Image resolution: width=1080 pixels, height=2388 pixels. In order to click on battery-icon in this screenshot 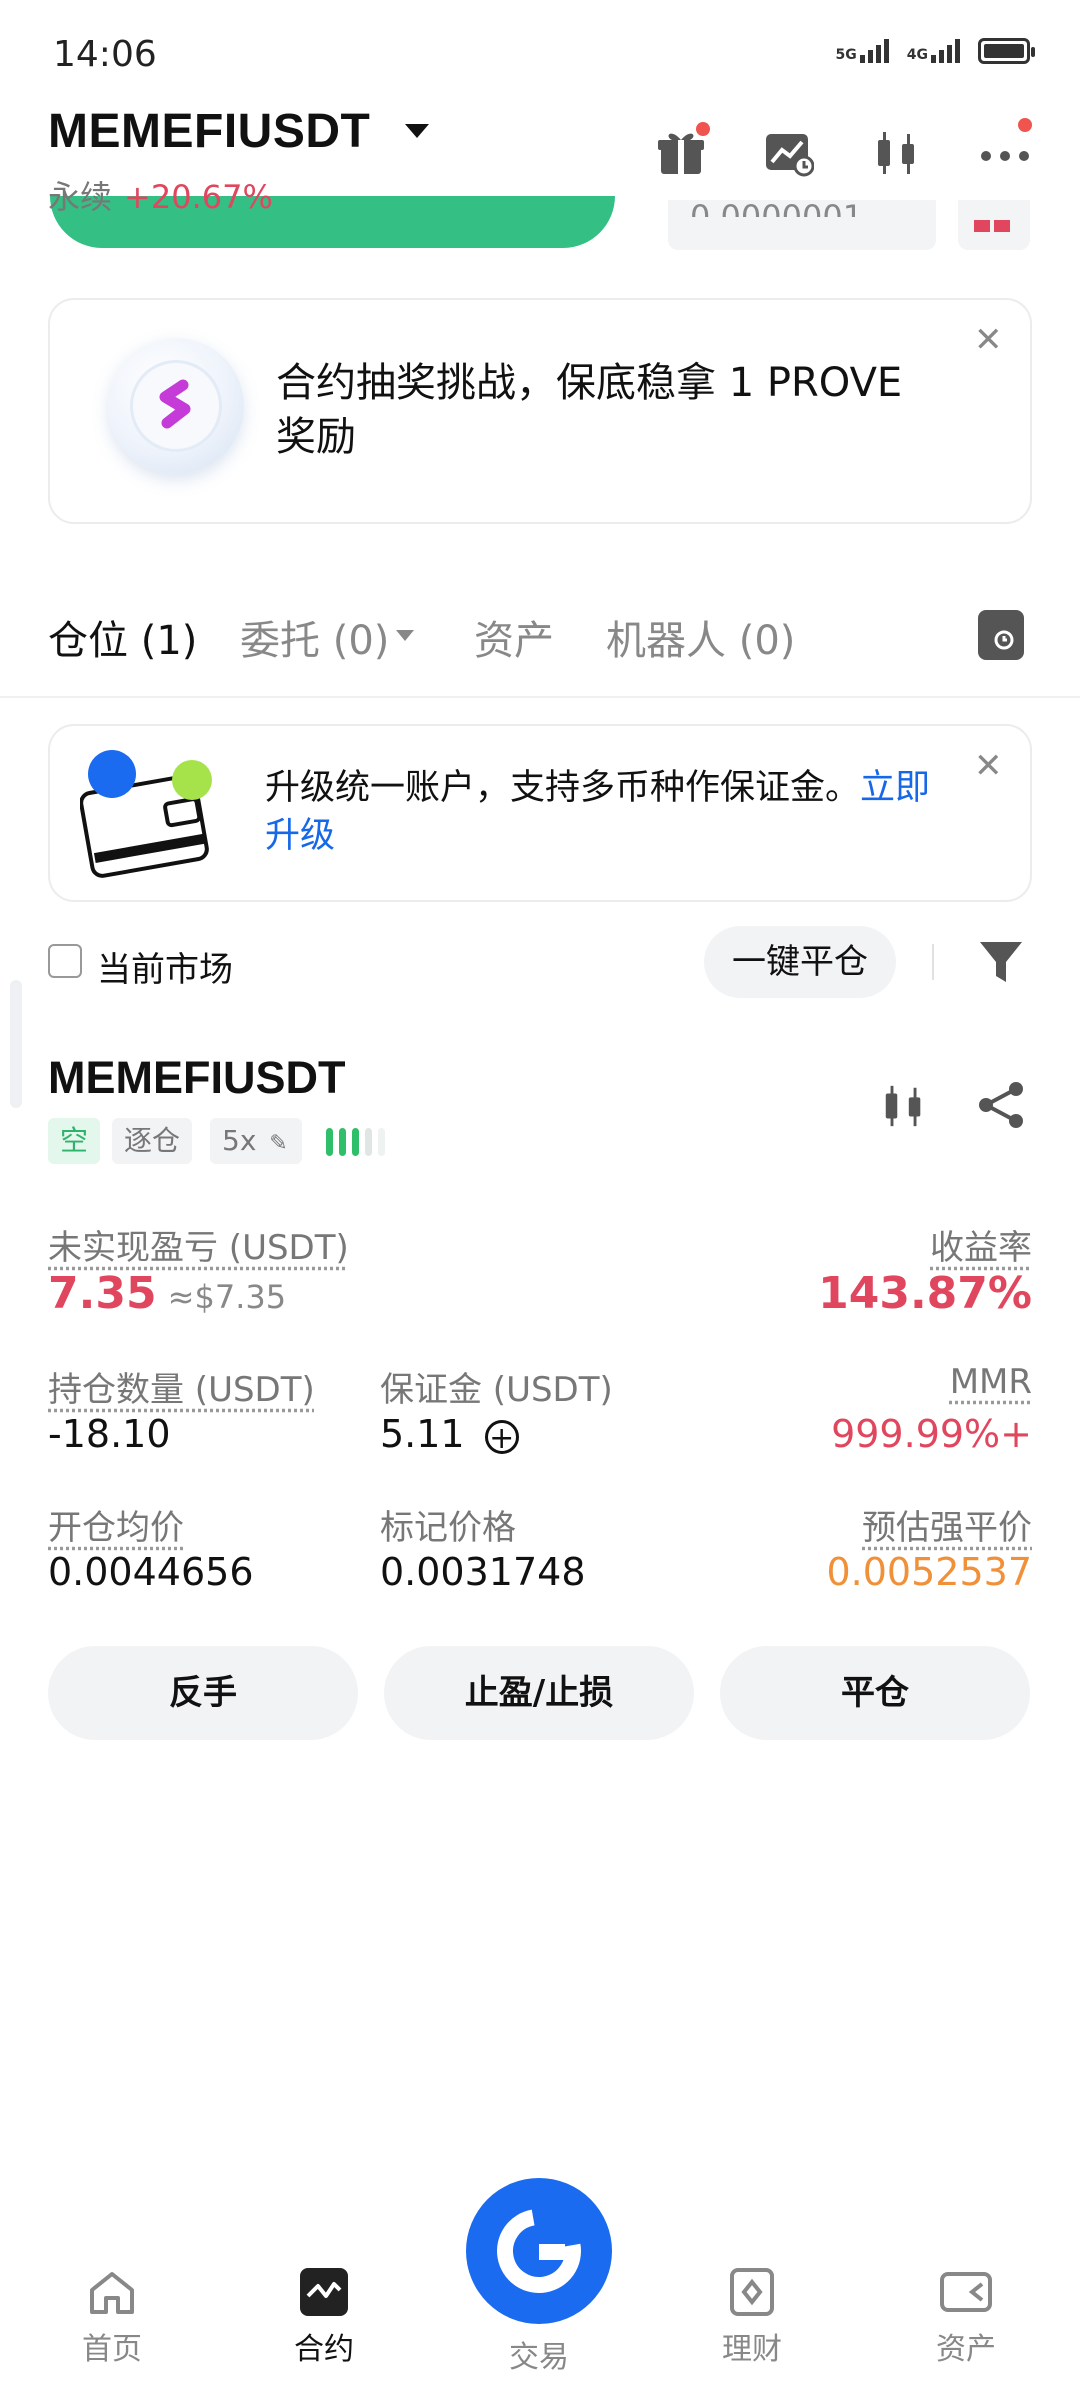, I will do `click(1006, 51)`.